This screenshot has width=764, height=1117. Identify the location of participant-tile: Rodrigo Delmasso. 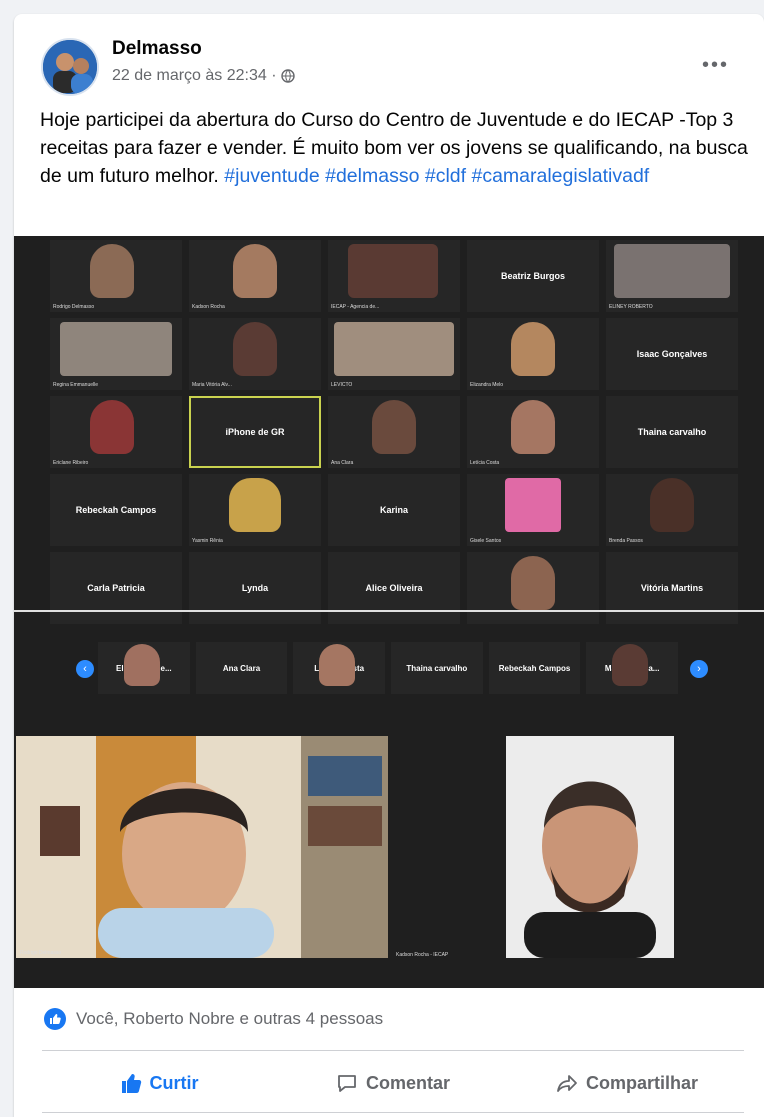
(116, 276).